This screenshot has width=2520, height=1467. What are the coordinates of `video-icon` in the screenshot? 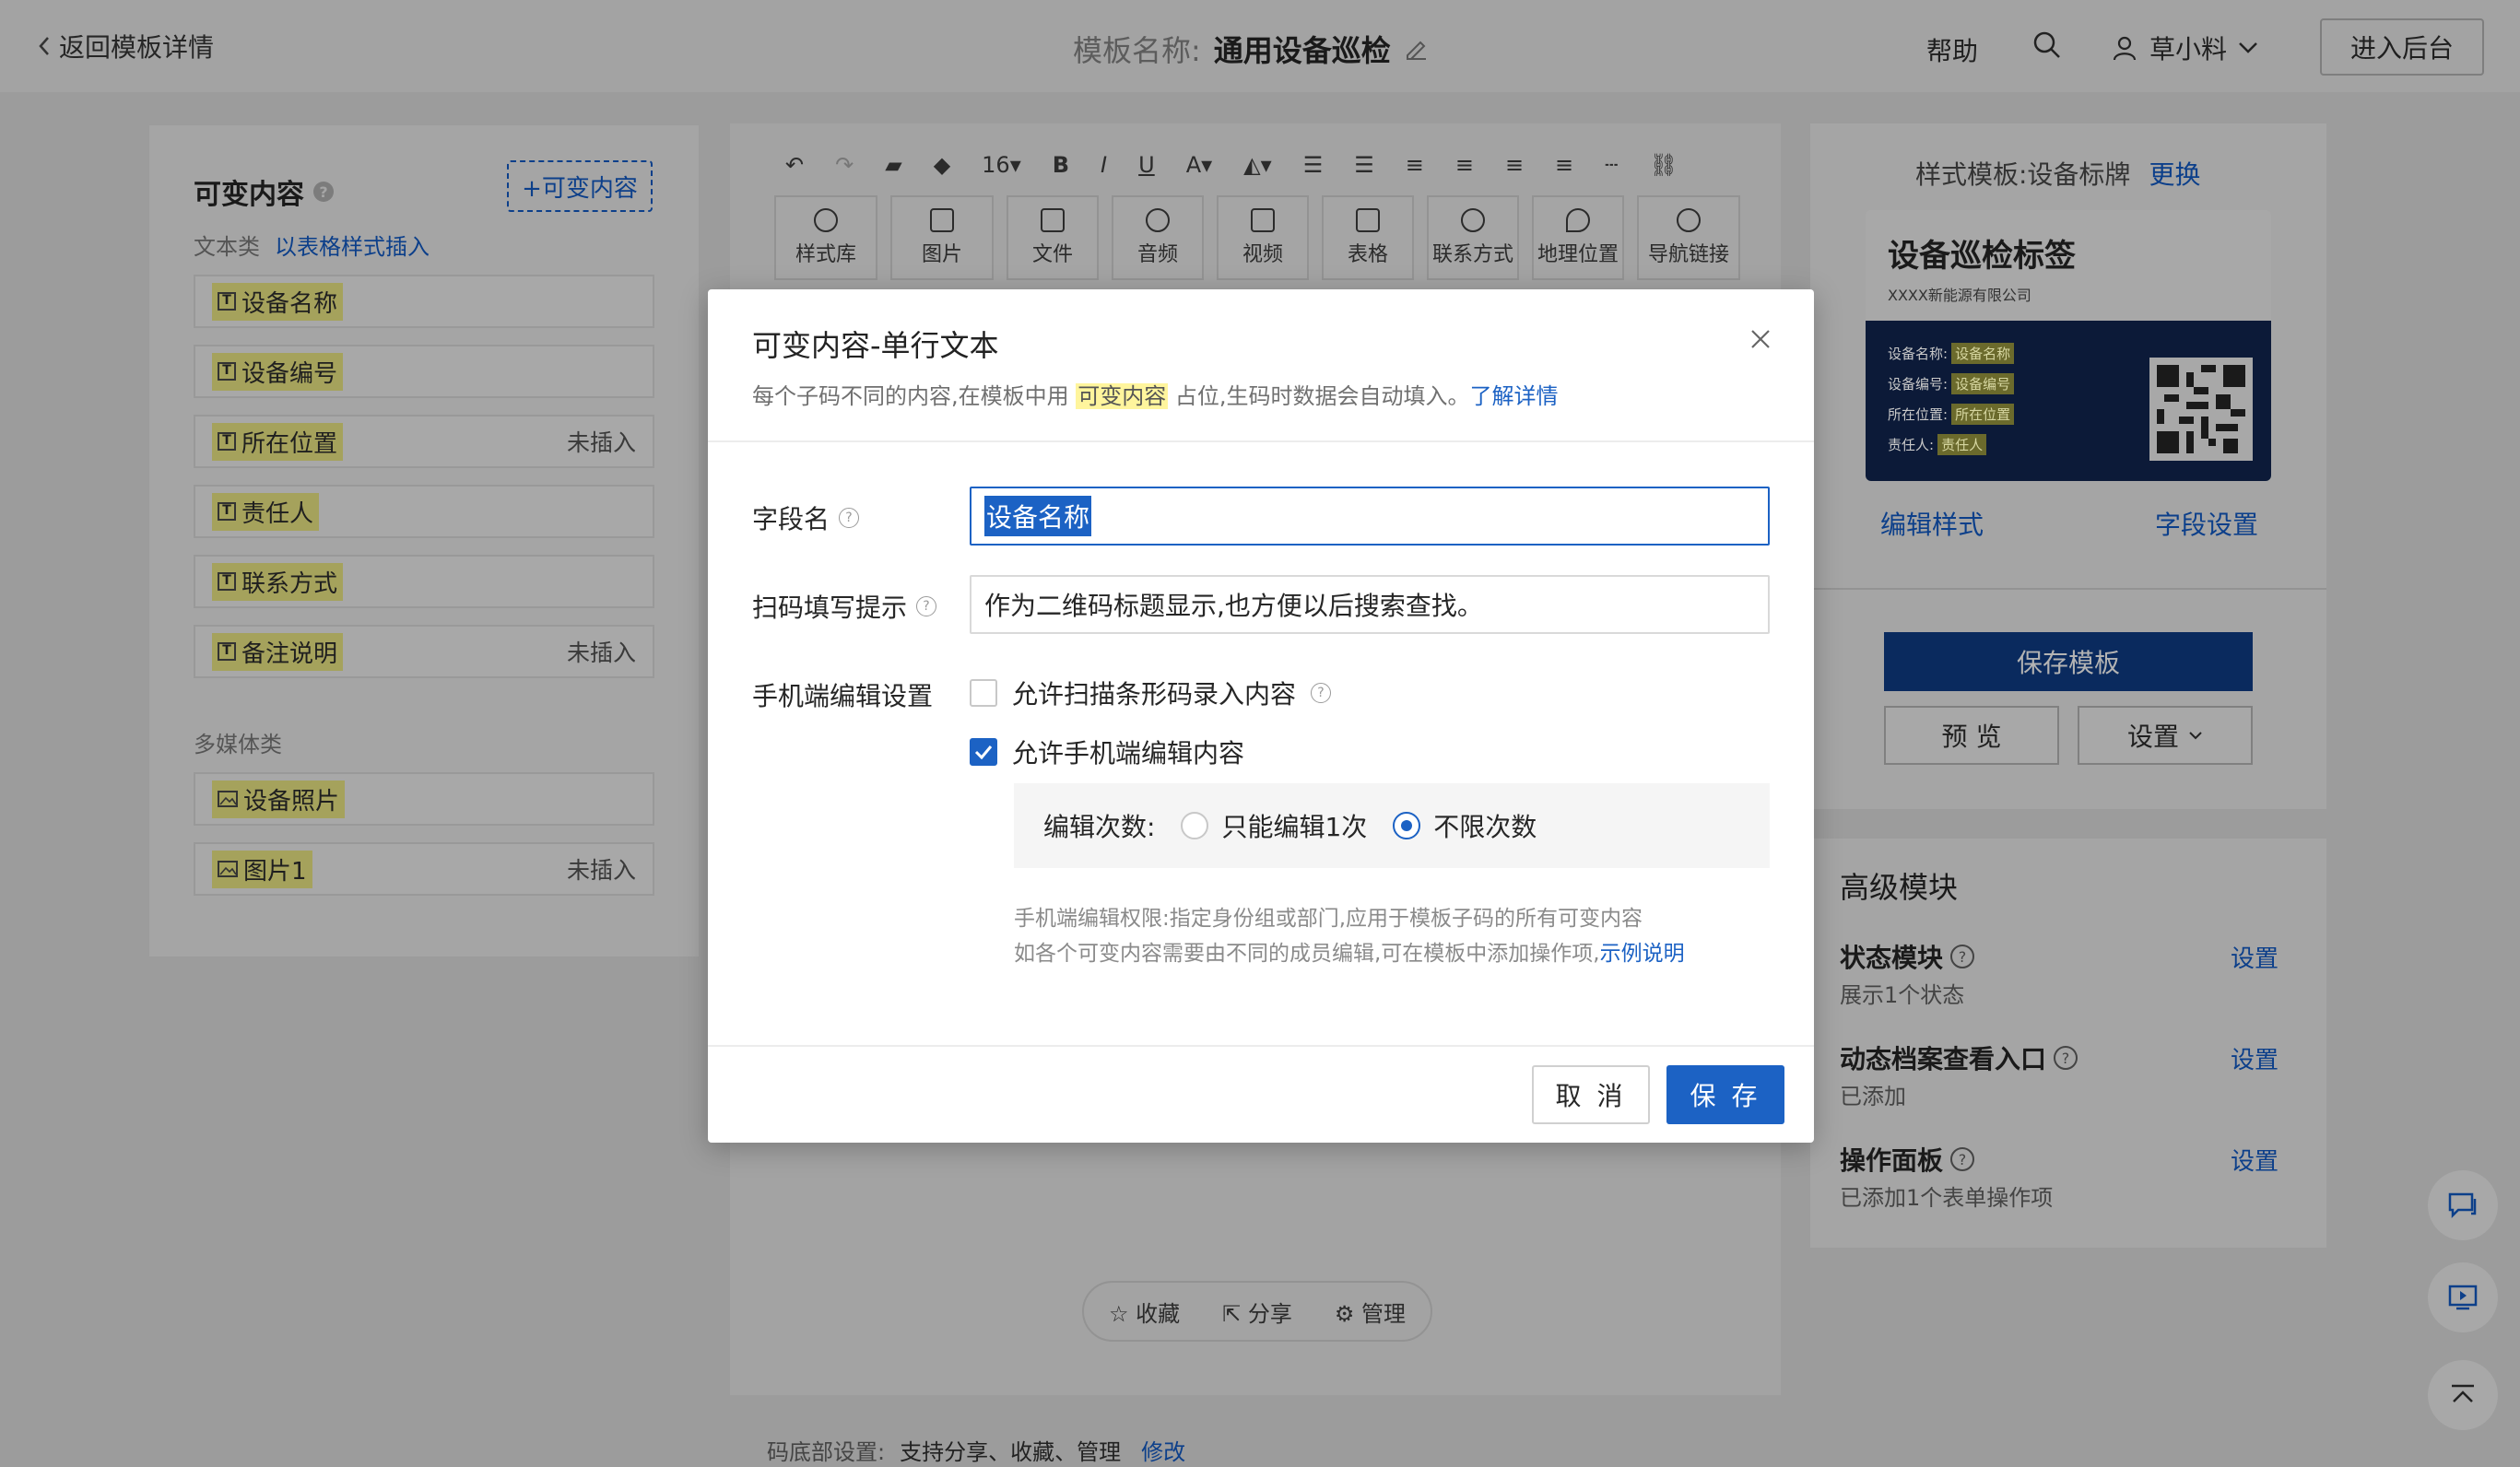 It's located at (1263, 220).